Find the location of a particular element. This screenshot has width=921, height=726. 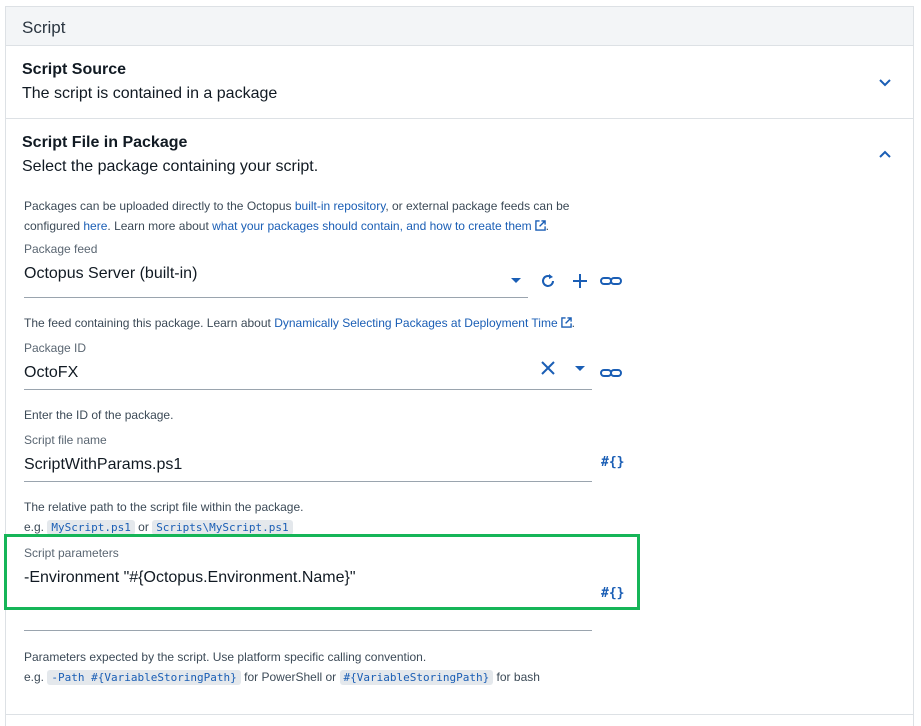

script-source-summary: The script is contained in a package is located at coordinates (150, 93).